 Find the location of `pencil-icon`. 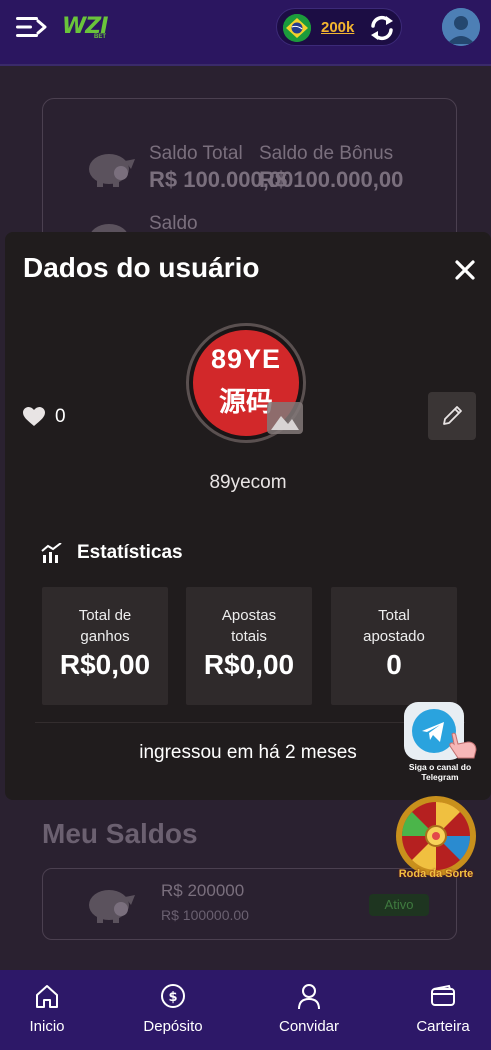

pencil-icon is located at coordinates (452, 415).